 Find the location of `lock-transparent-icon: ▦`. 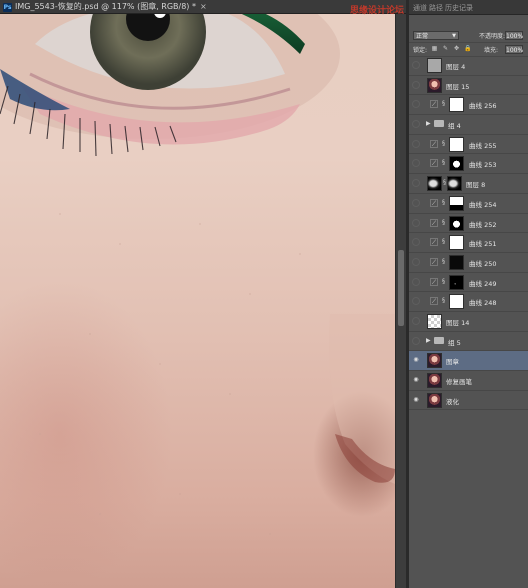

lock-transparent-icon: ▦ is located at coordinates (434, 48).